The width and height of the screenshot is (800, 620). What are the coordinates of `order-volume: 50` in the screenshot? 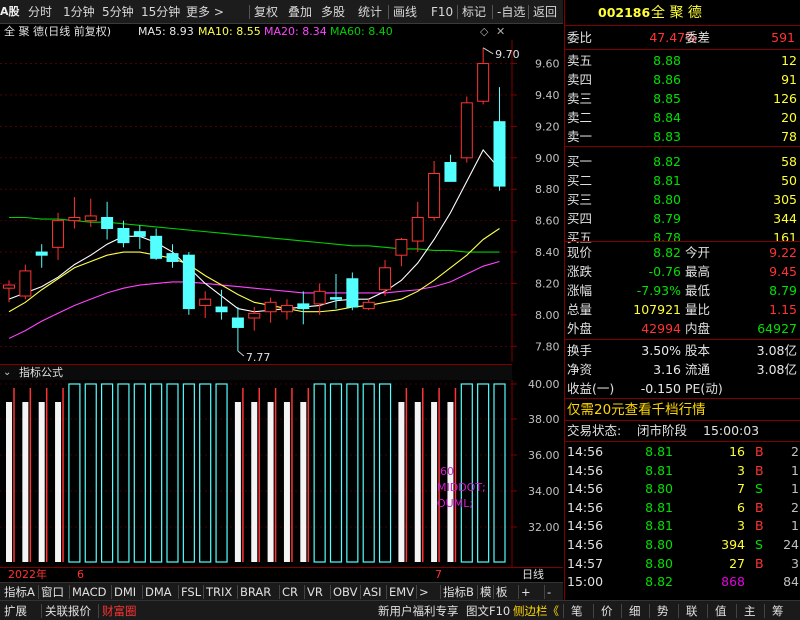 It's located at (789, 180).